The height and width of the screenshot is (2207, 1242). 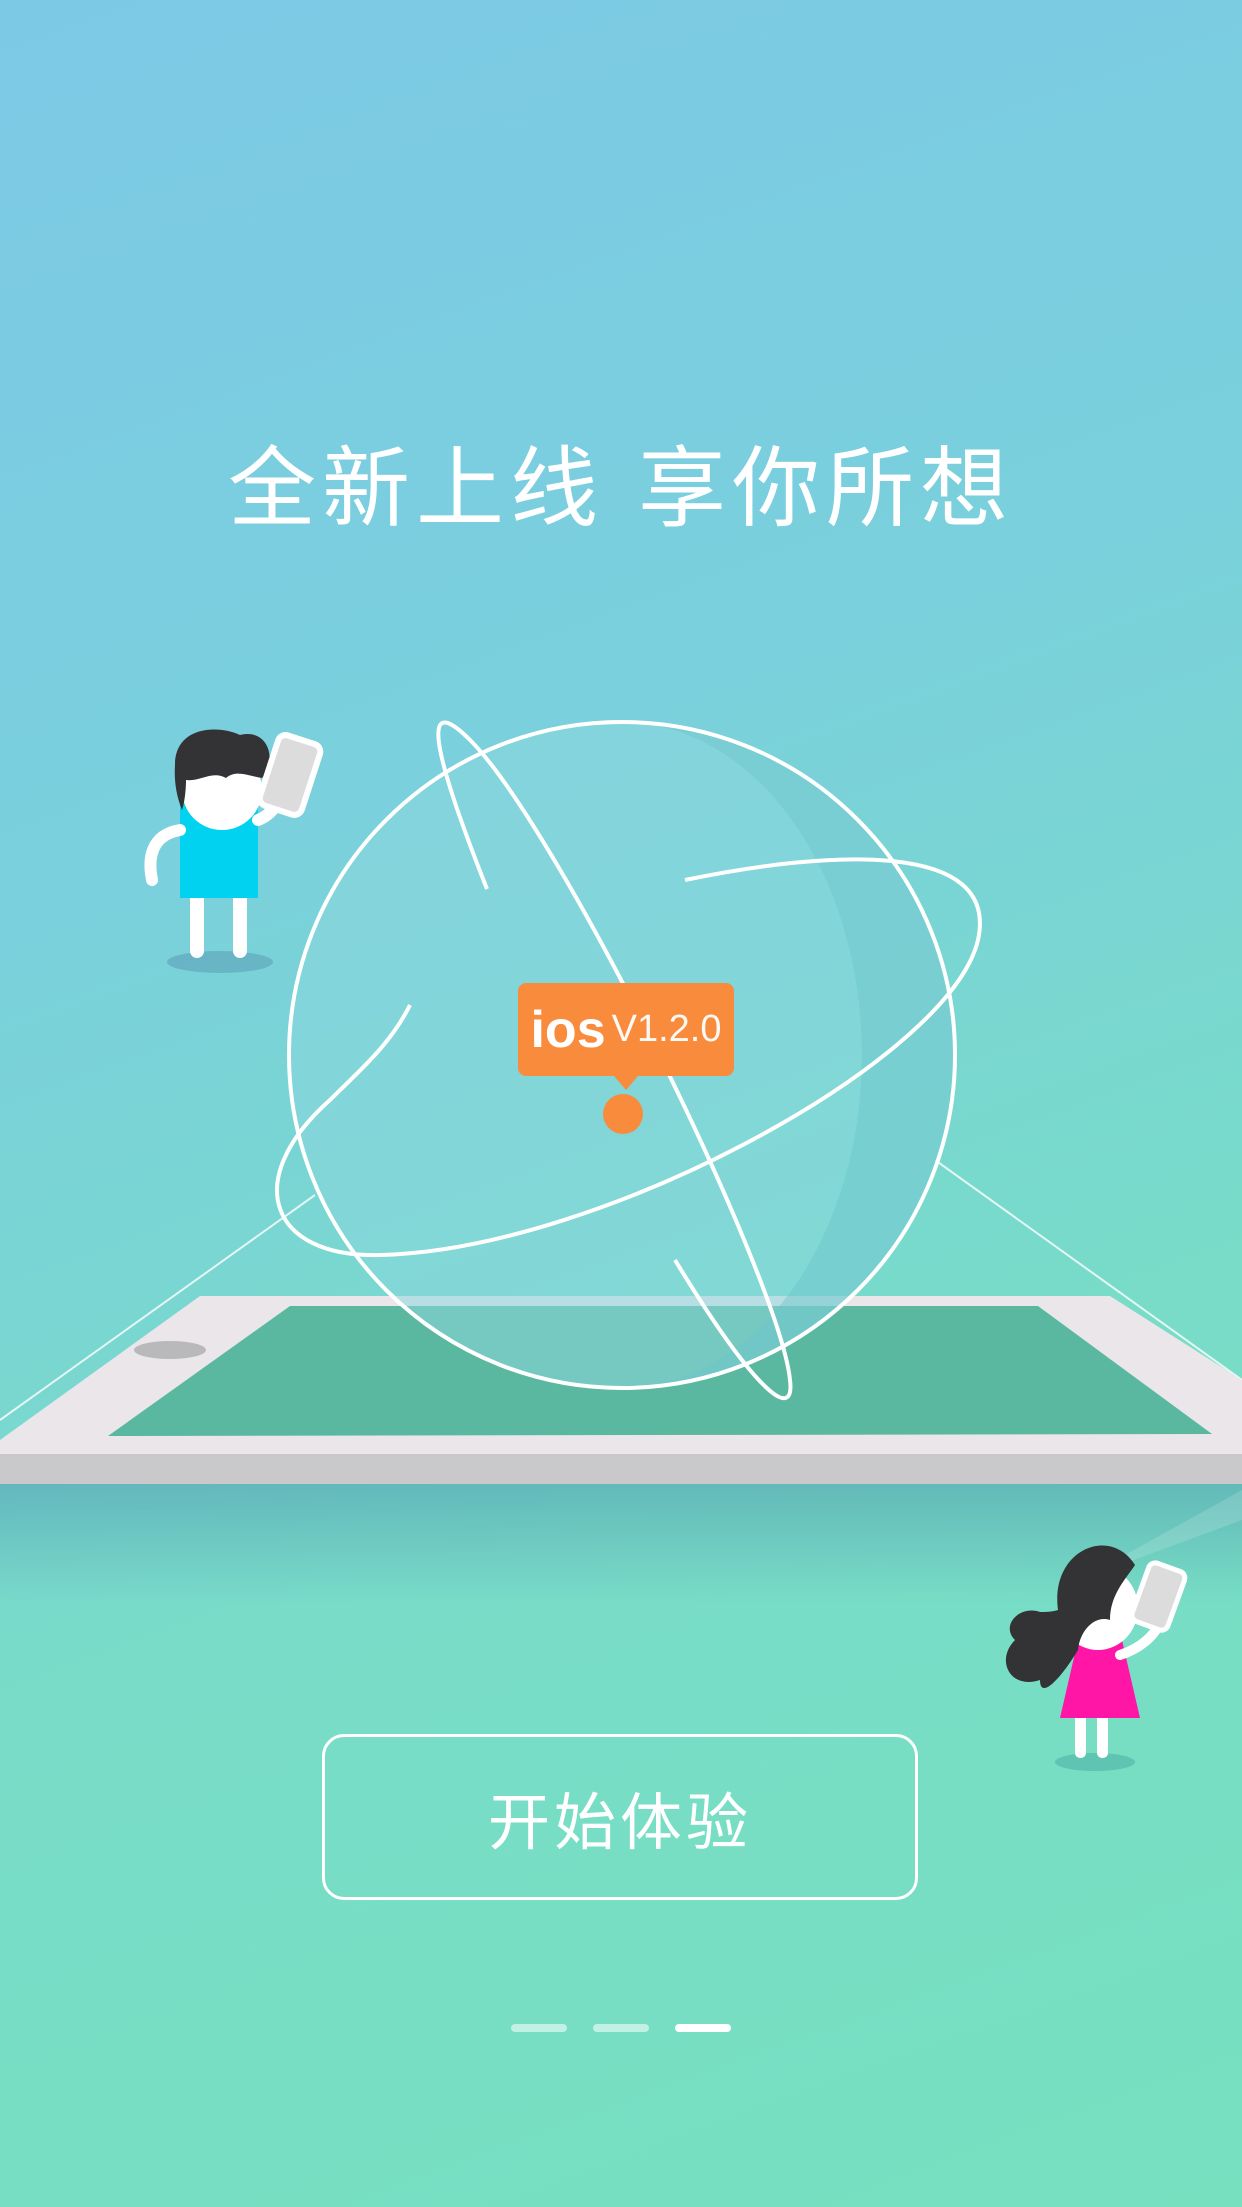 What do you see at coordinates (234, 851) in the screenshot?
I see `boy-with-phone-illustration` at bounding box center [234, 851].